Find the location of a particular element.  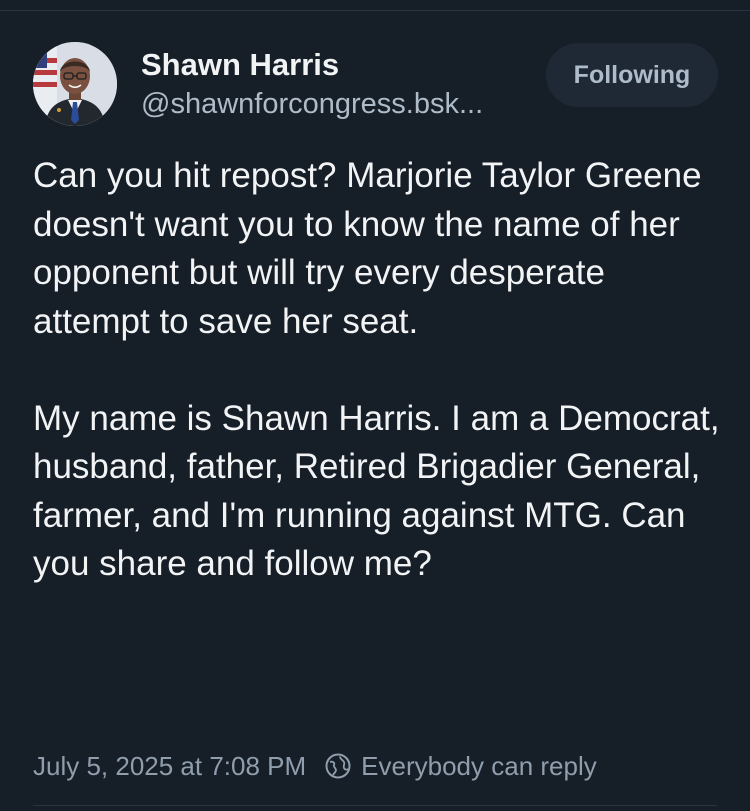

reply-settings: Everybody can reply is located at coordinates (460, 766).